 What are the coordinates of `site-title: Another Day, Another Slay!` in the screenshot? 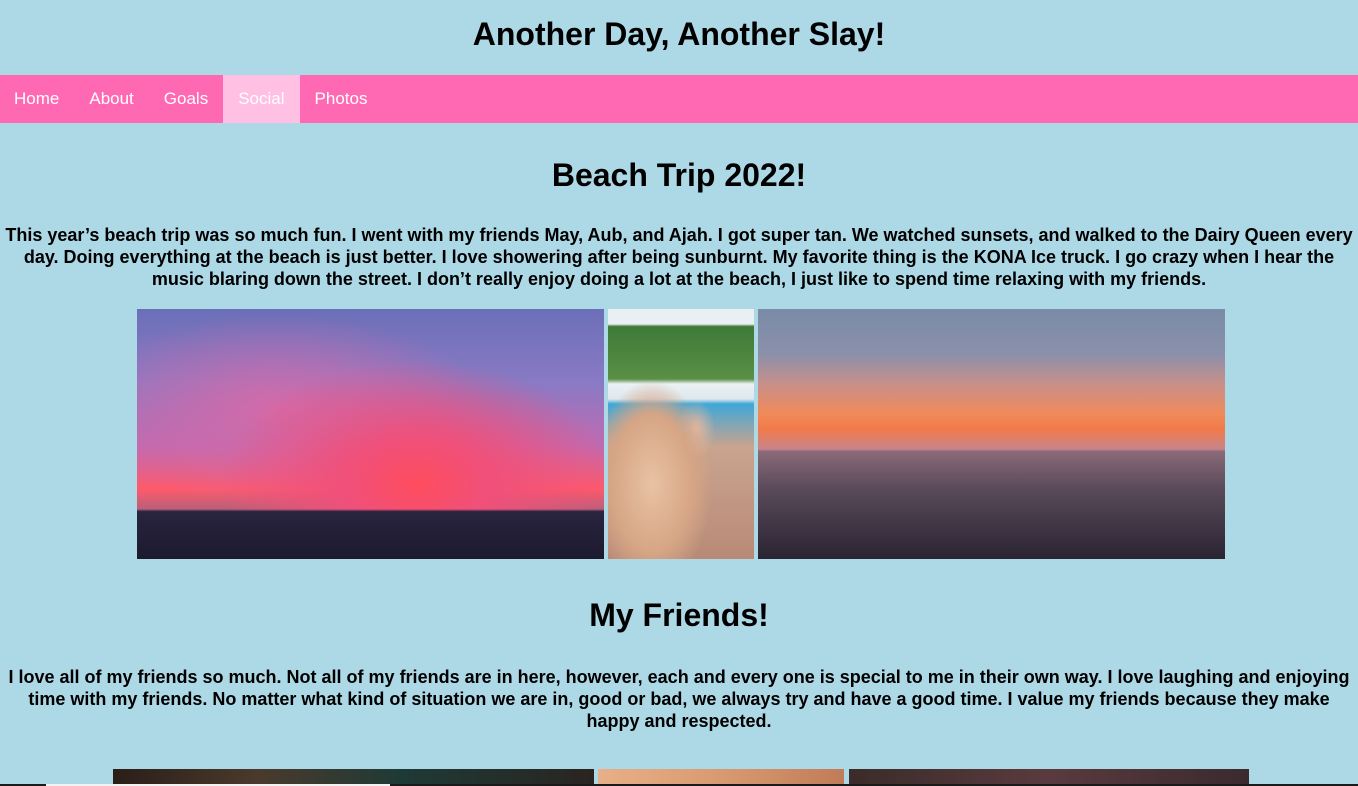 It's located at (679, 34).